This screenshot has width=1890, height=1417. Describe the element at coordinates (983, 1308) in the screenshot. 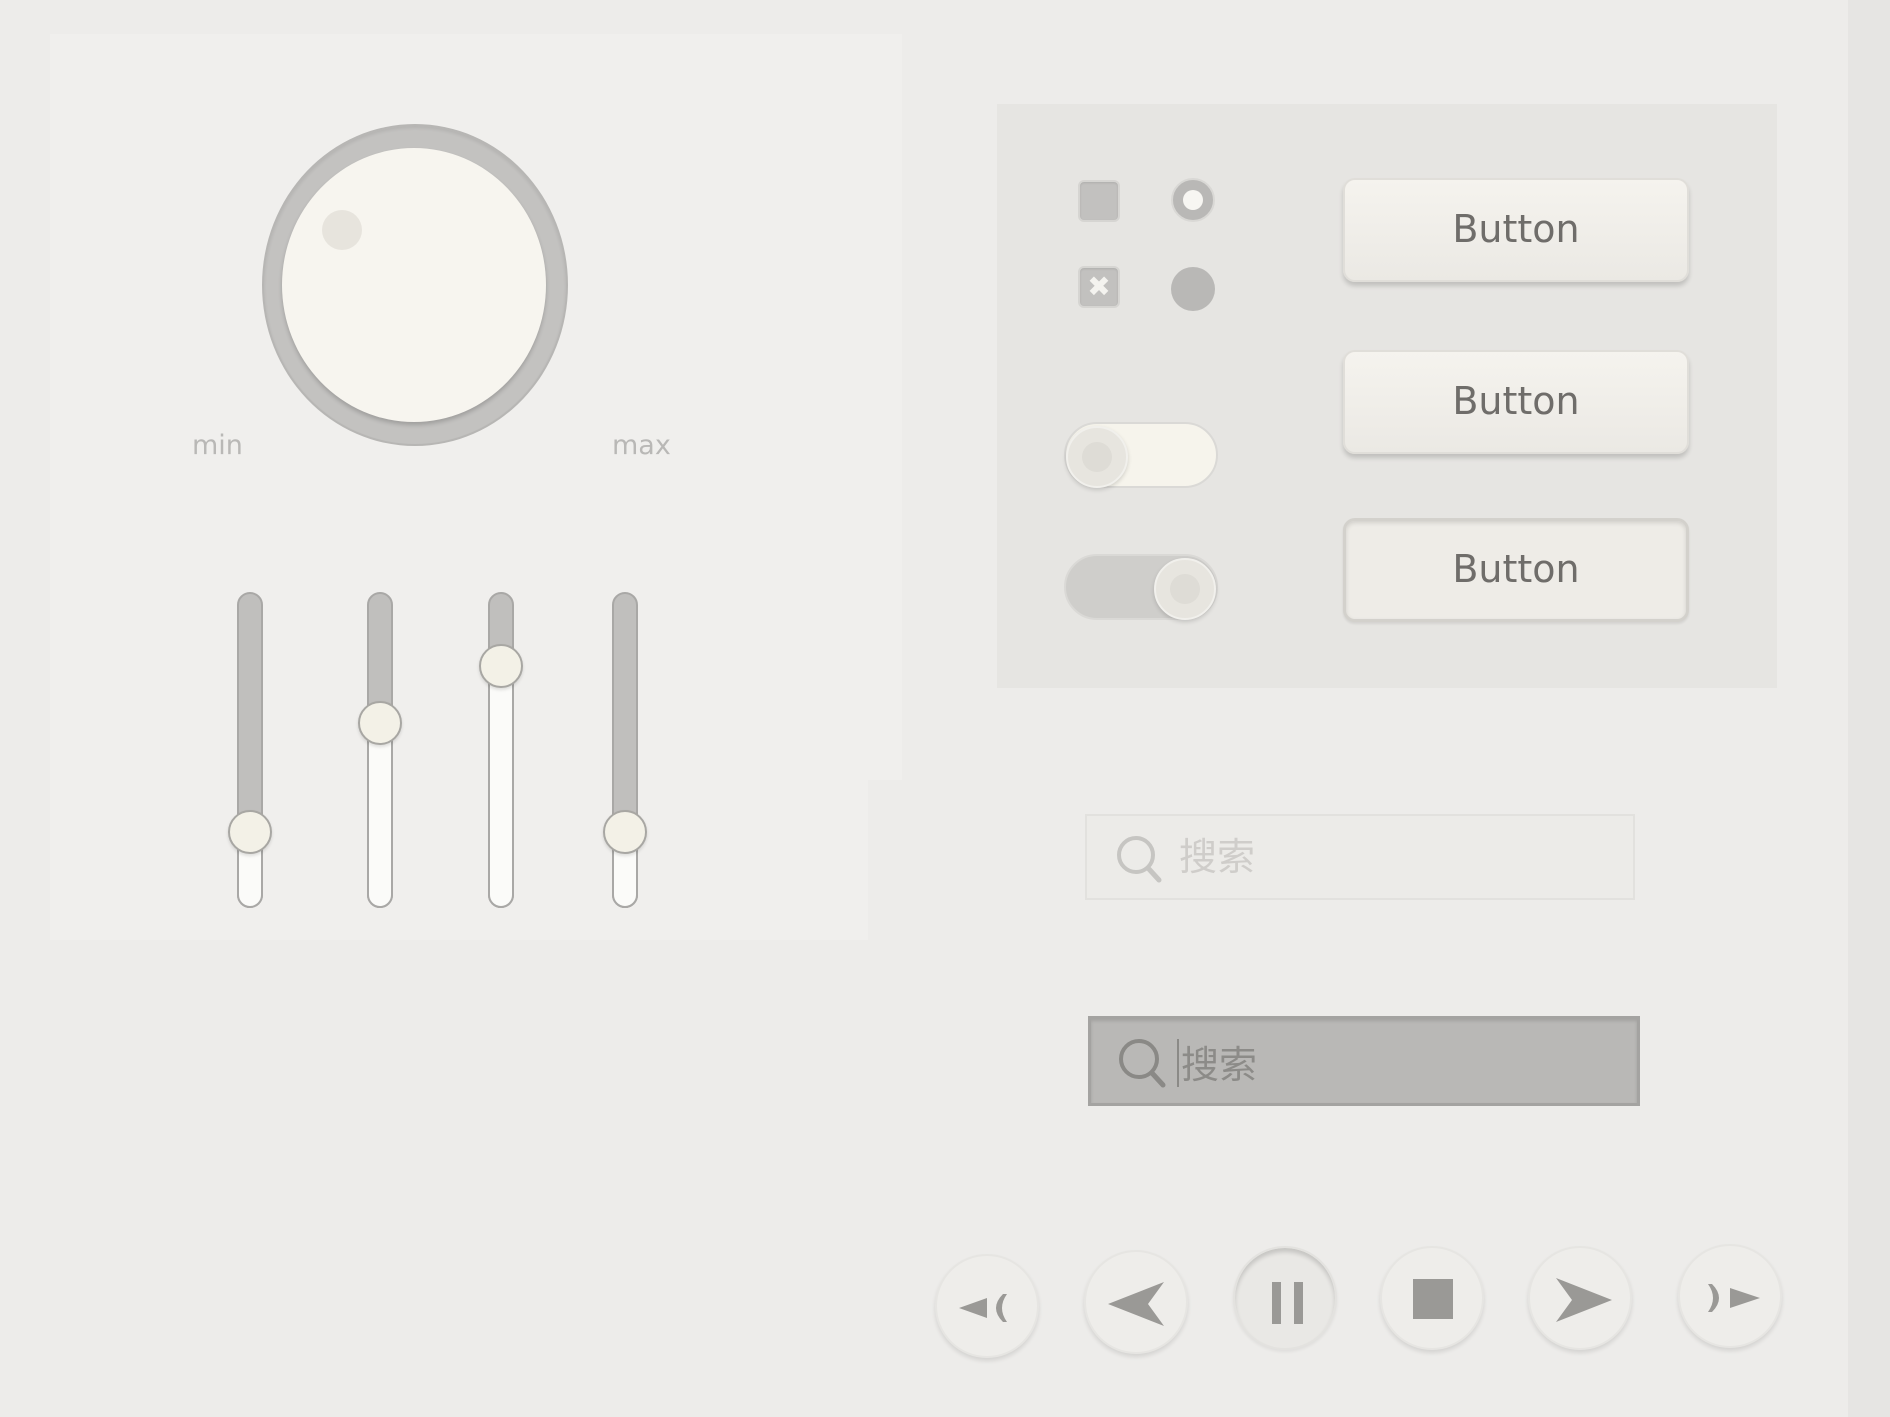

I see `rewind-icon` at that location.